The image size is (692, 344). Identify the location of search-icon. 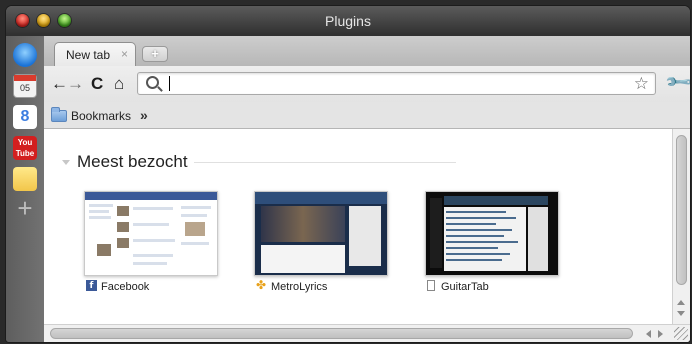
(152, 82).